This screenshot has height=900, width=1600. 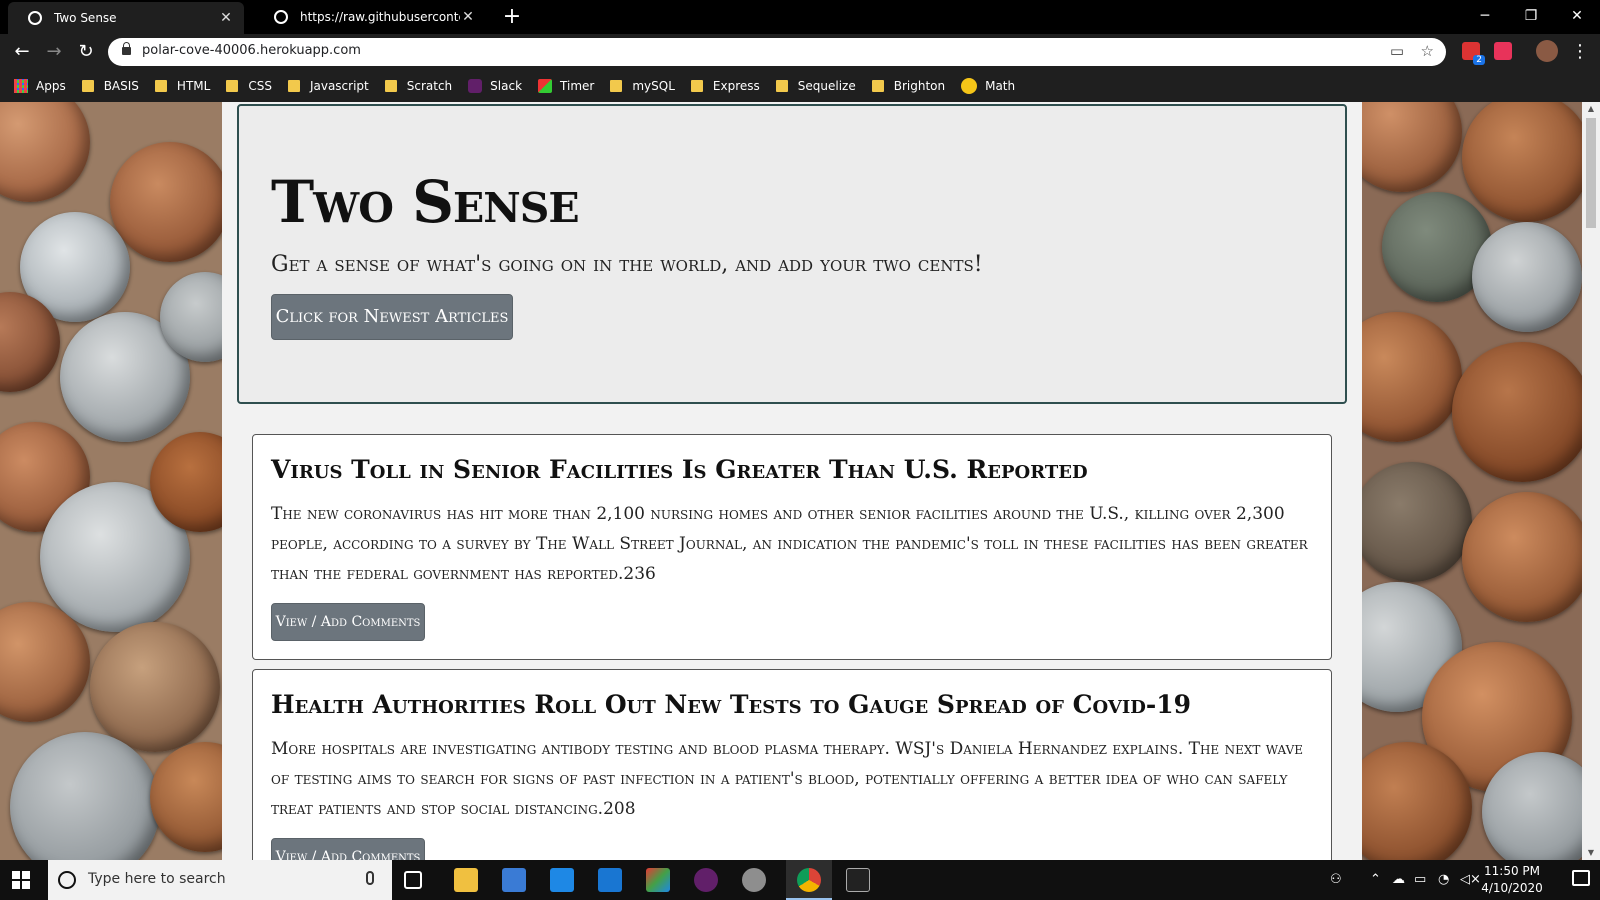 I want to click on forward-button: →, so click(x=54, y=52).